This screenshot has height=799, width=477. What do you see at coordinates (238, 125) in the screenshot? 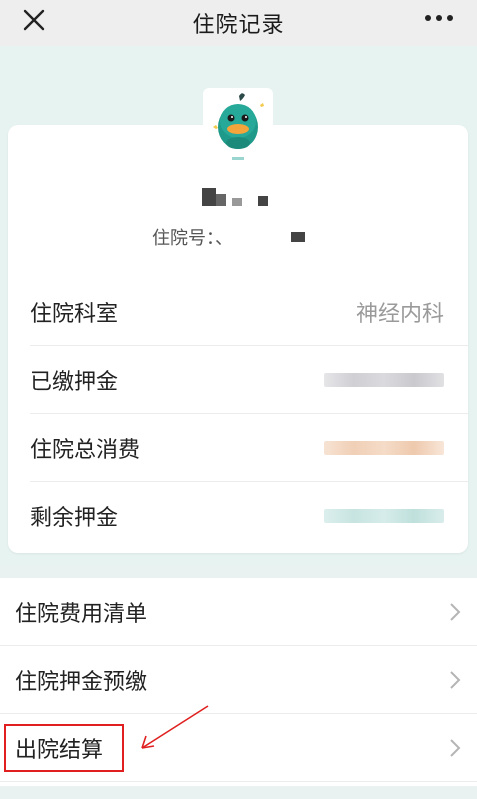
I see `duck-avatar-icon` at bounding box center [238, 125].